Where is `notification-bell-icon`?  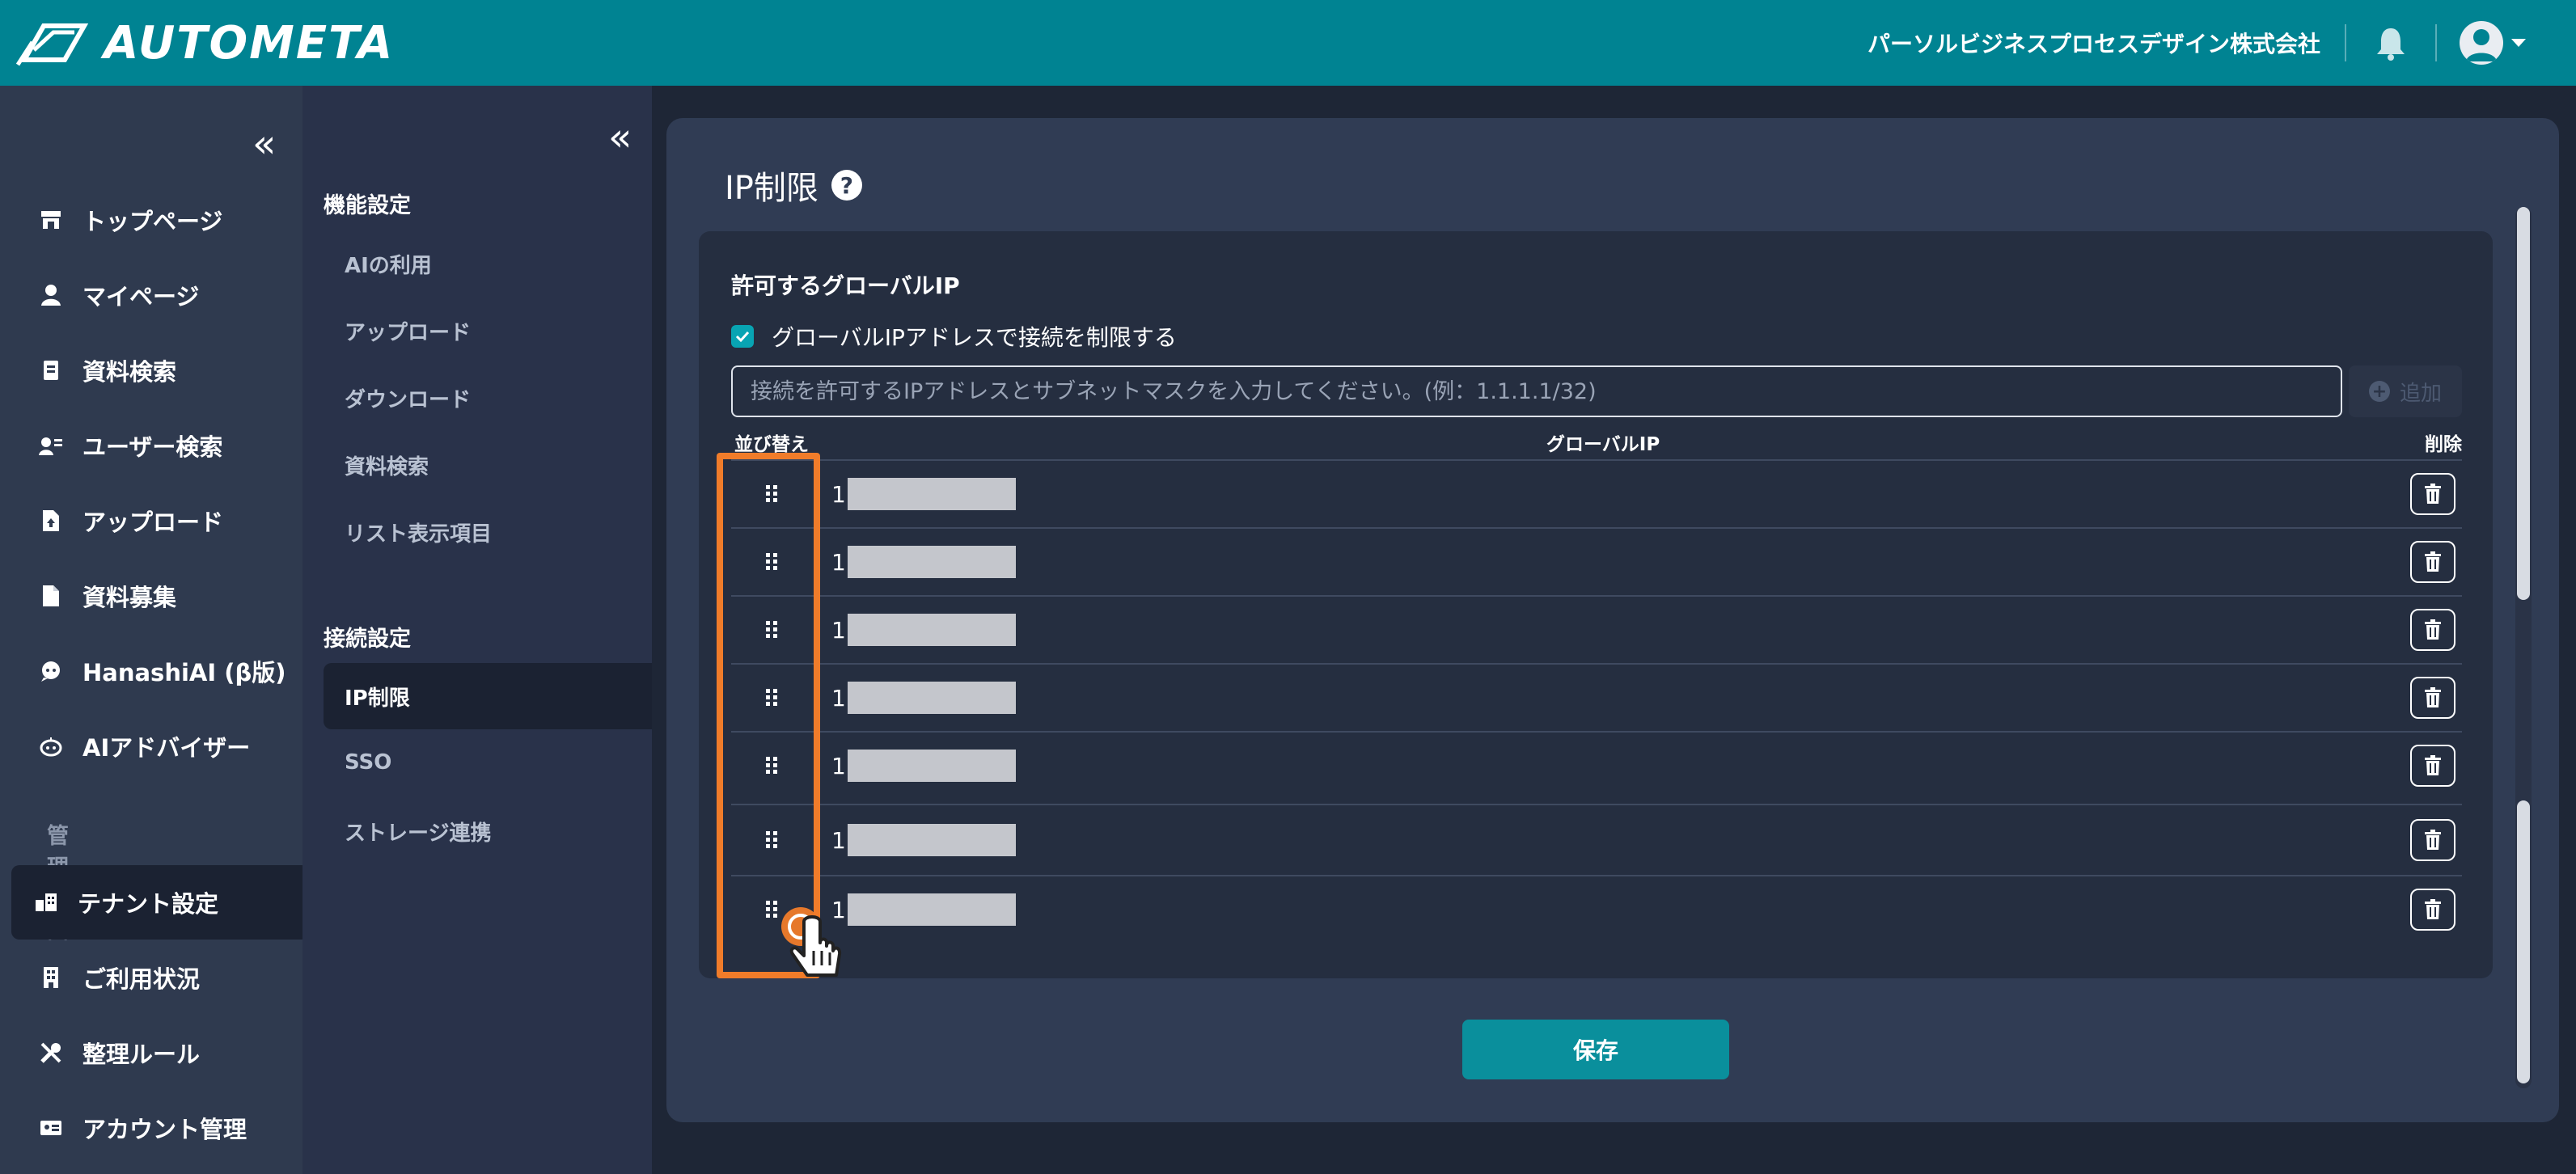
notification-bell-icon is located at coordinates (2391, 43).